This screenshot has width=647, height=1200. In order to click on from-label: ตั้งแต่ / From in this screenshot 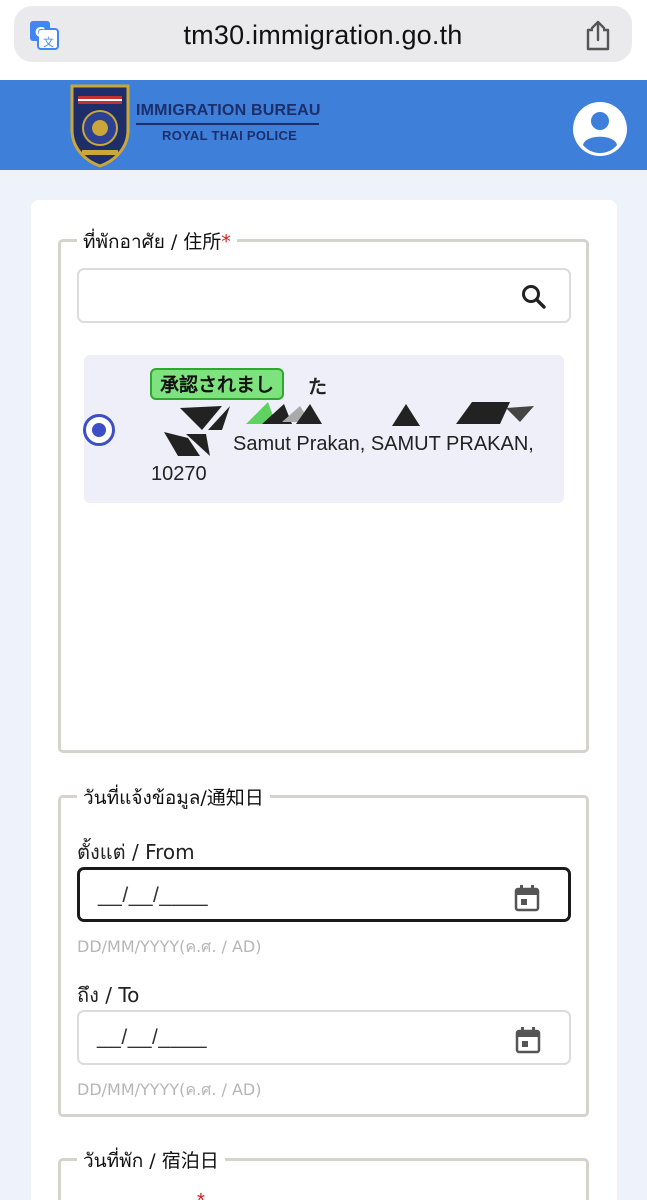, I will do `click(136, 852)`.